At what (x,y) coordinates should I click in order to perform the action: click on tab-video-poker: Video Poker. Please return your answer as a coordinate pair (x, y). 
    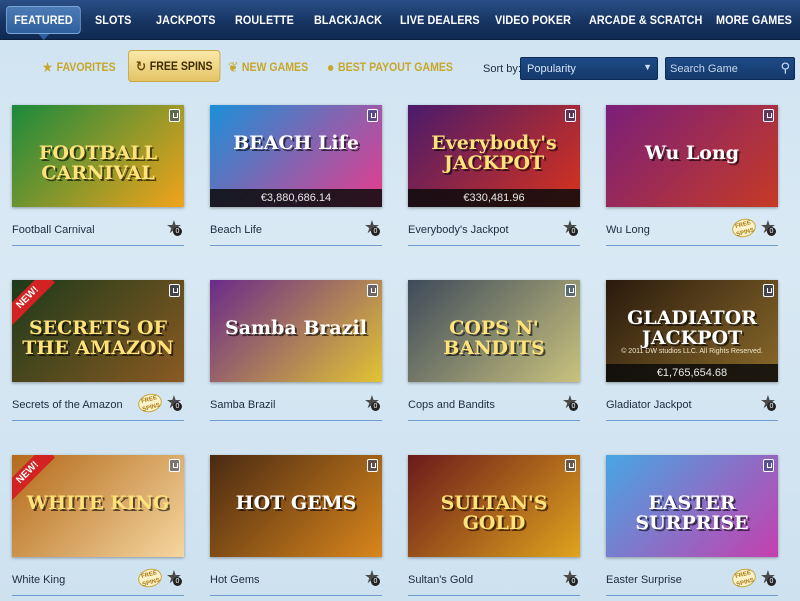
    Looking at the image, I should click on (533, 20).